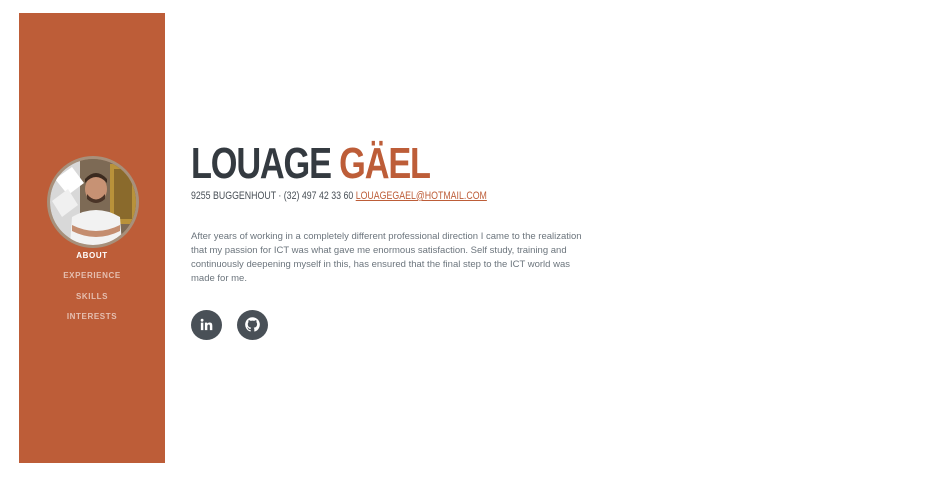 The image size is (928, 478). I want to click on sidebar: ABOUT EXPERIENCE SKILLS INTERESTS, so click(92, 238).